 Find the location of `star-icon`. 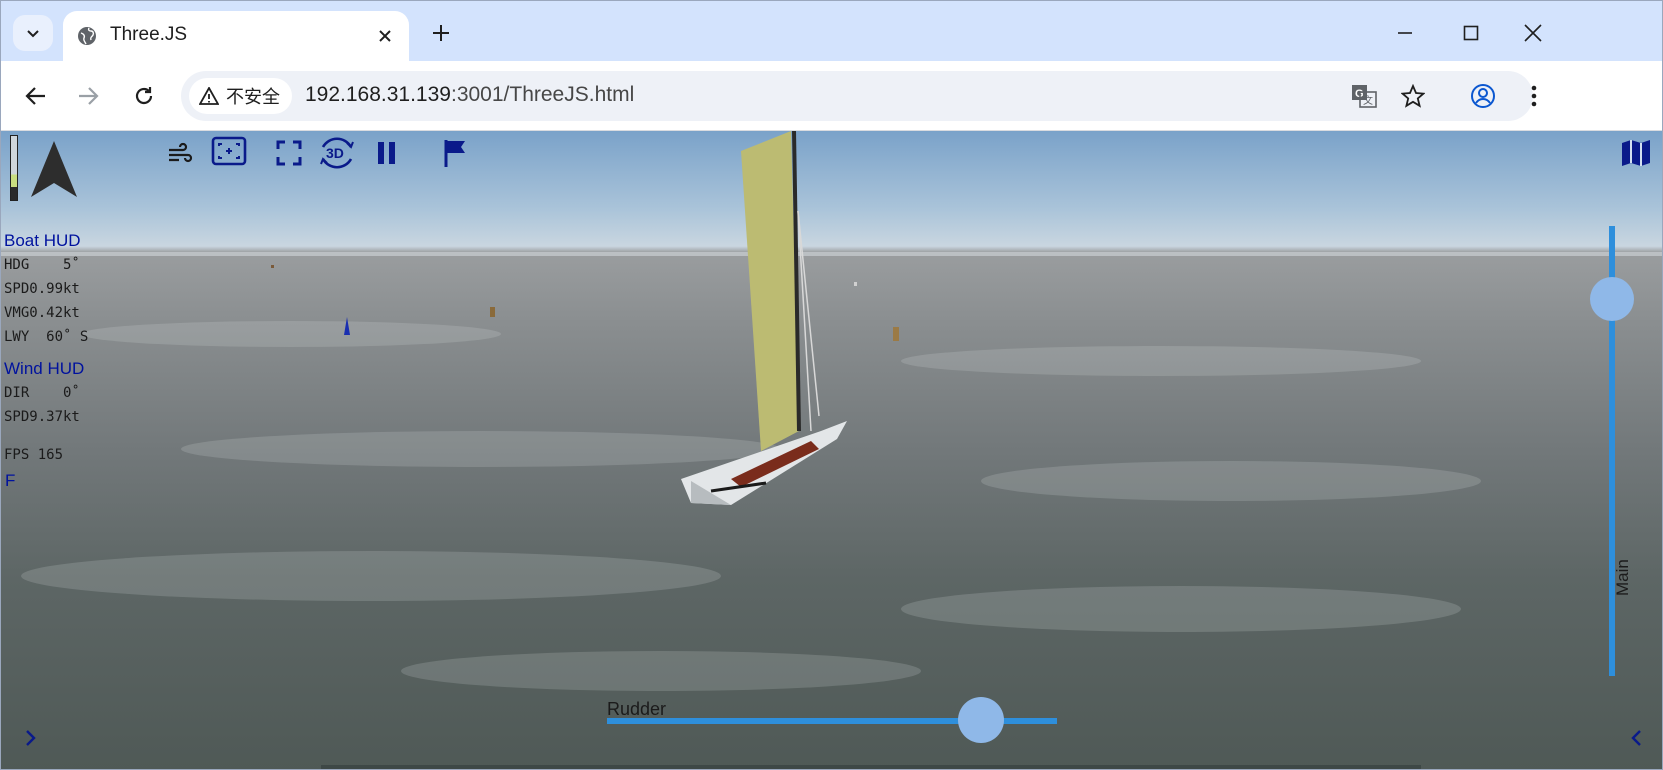

star-icon is located at coordinates (1413, 96).